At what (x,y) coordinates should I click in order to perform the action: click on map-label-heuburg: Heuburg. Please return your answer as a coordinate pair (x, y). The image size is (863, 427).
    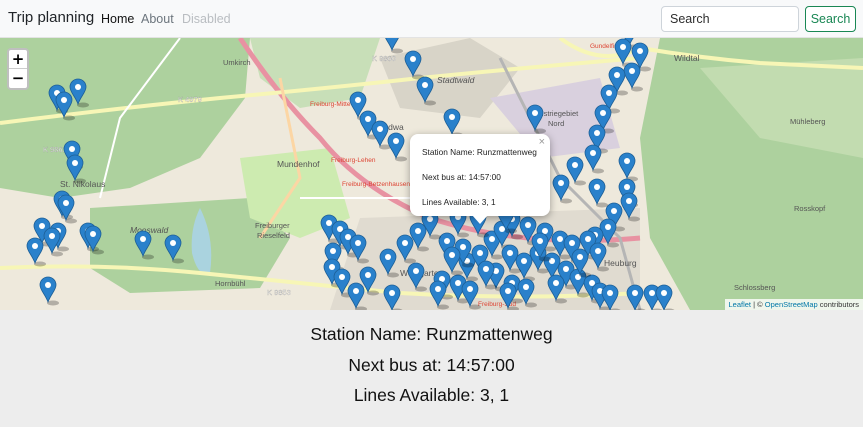
    Looking at the image, I should click on (620, 263).